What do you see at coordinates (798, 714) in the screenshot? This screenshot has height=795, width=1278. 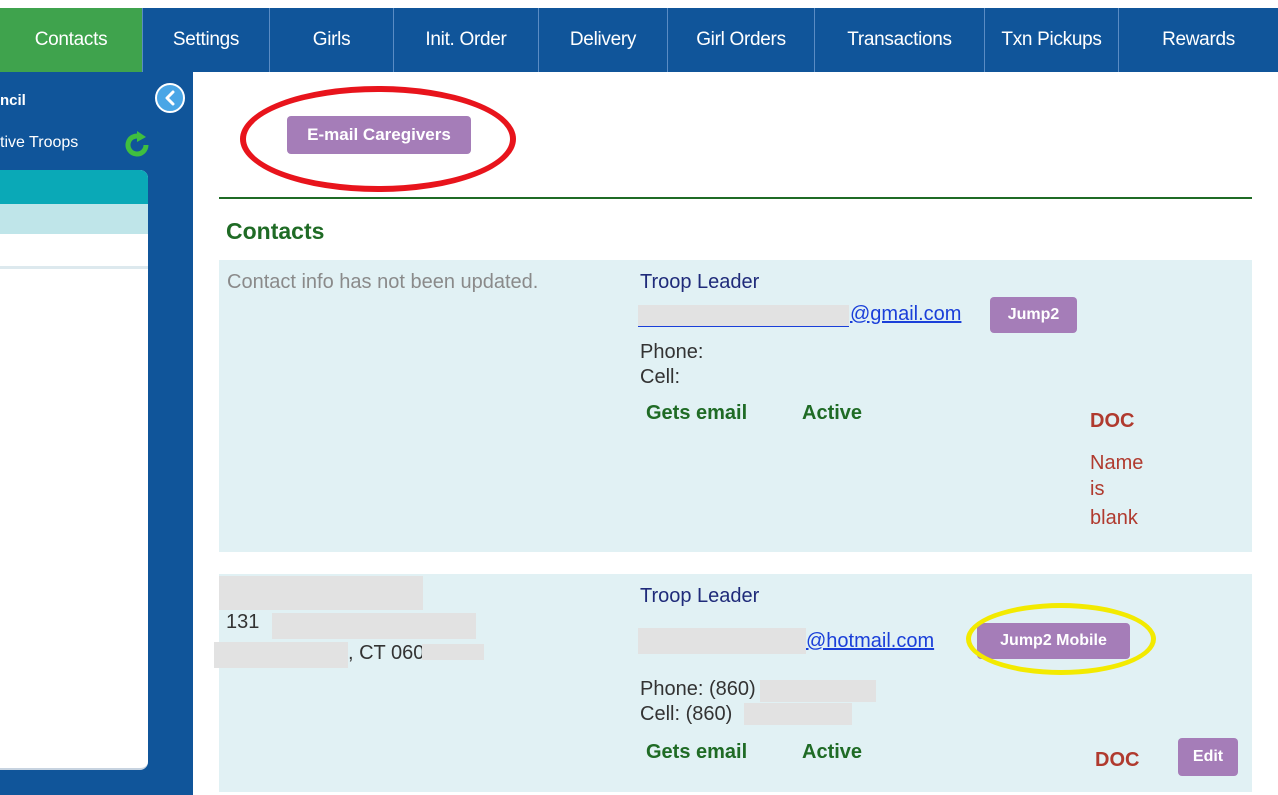 I see `redacted-cell` at bounding box center [798, 714].